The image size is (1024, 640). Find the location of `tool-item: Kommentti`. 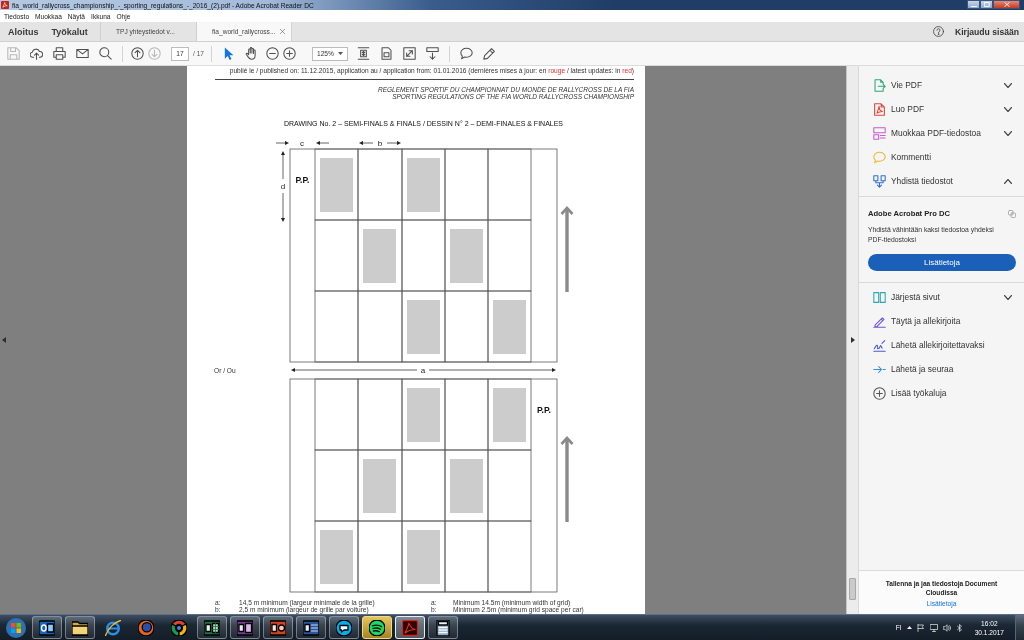

tool-item: Kommentti is located at coordinates (941, 157).